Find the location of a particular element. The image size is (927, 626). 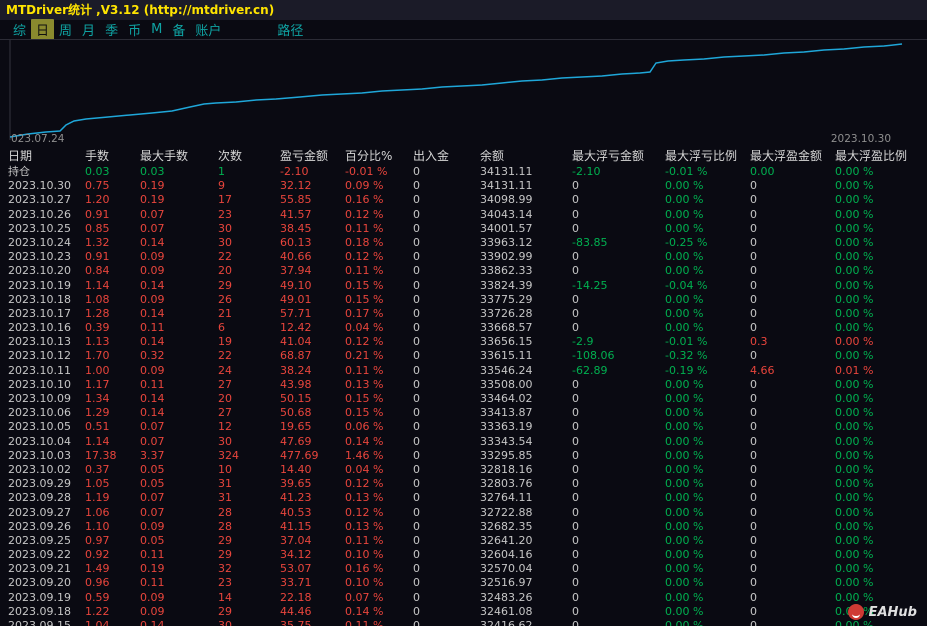

table-cell: -2.10 is located at coordinates (294, 171).